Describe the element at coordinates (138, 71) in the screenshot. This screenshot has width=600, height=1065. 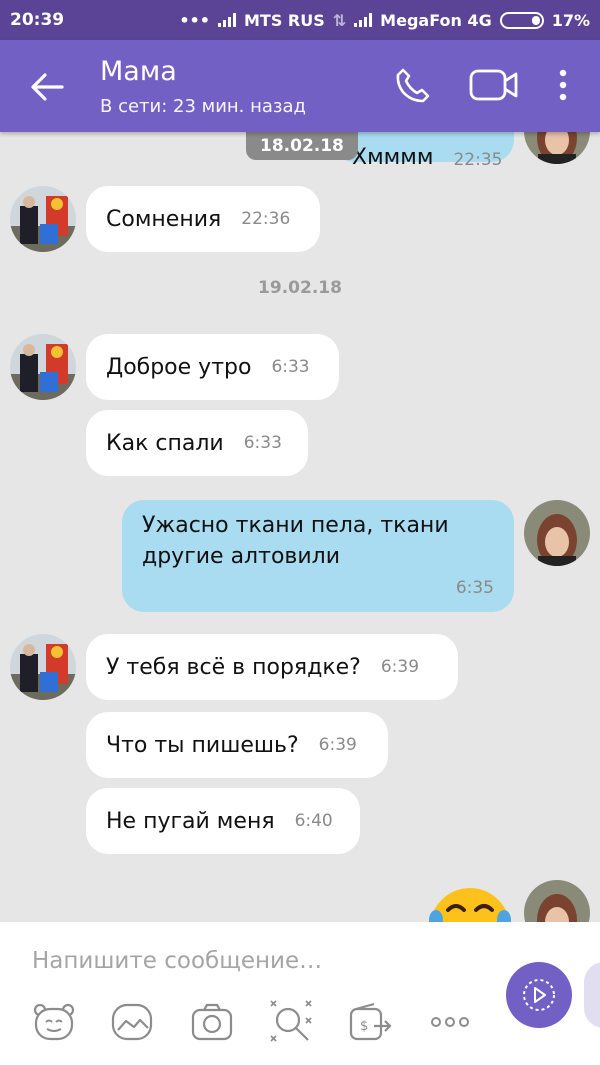
I see `contact-name: Мама` at that location.